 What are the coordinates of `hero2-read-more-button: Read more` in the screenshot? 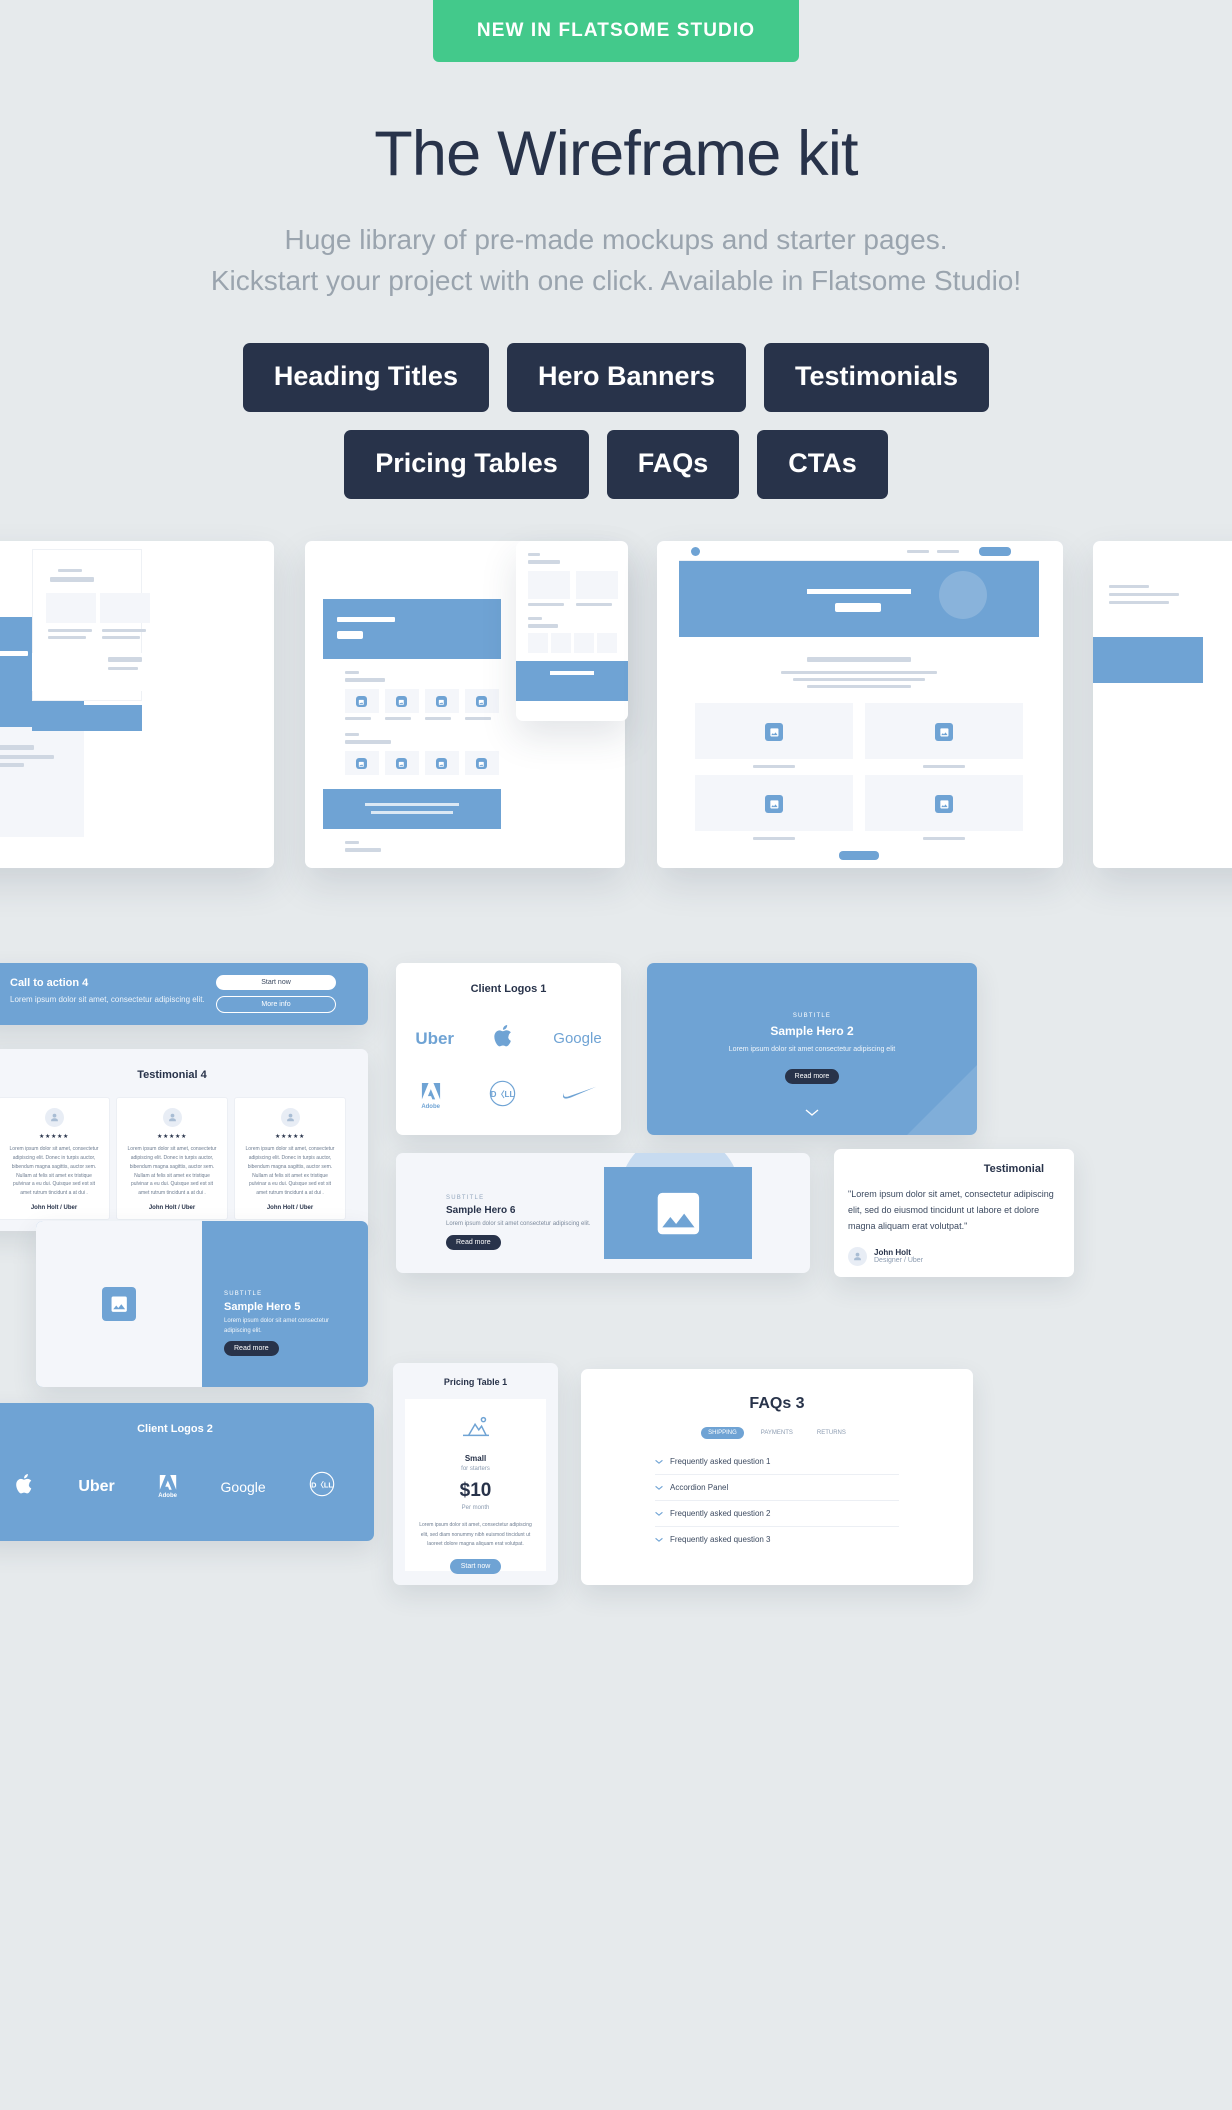 It's located at (812, 1077).